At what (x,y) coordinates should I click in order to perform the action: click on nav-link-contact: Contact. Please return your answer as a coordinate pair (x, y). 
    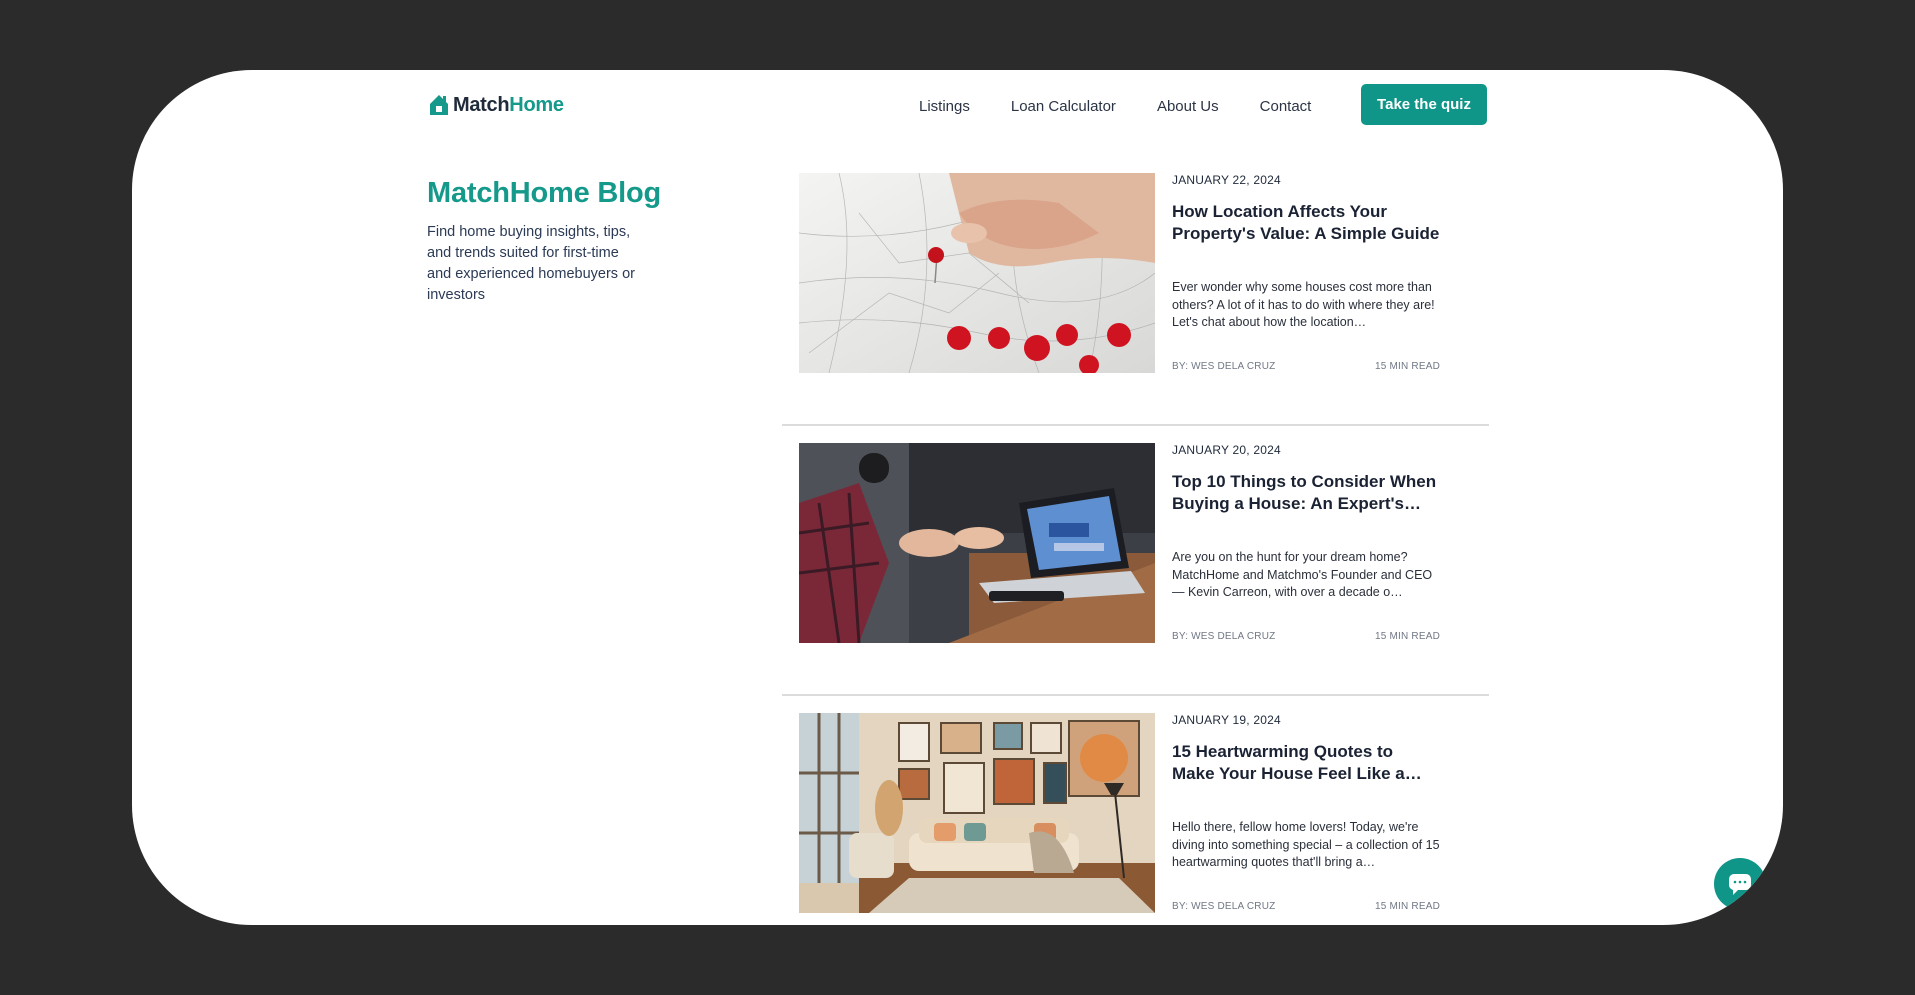
    Looking at the image, I should click on (1286, 107).